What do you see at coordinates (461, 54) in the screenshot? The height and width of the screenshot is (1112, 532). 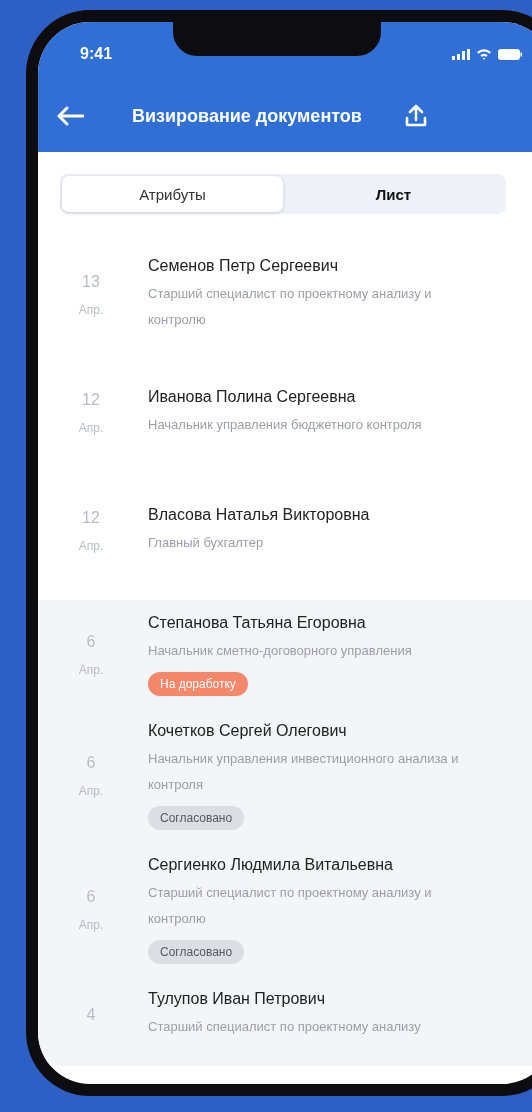 I see `signal-icon` at bounding box center [461, 54].